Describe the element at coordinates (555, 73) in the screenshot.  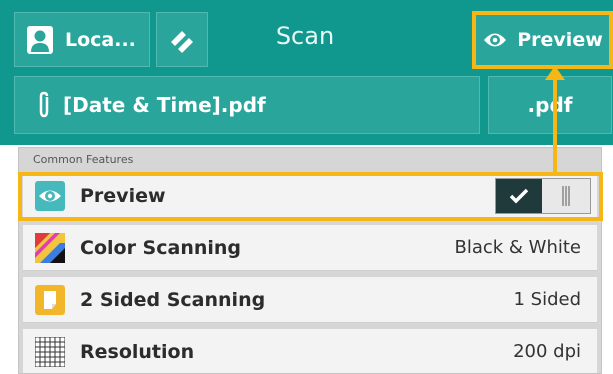
I see `highlight-arrow-icon` at that location.